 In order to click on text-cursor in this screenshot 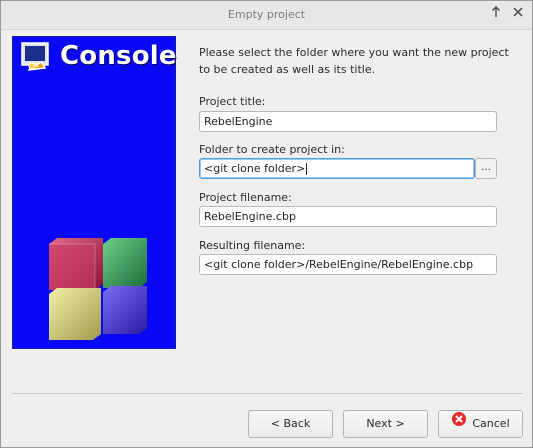, I will do `click(307, 169)`.